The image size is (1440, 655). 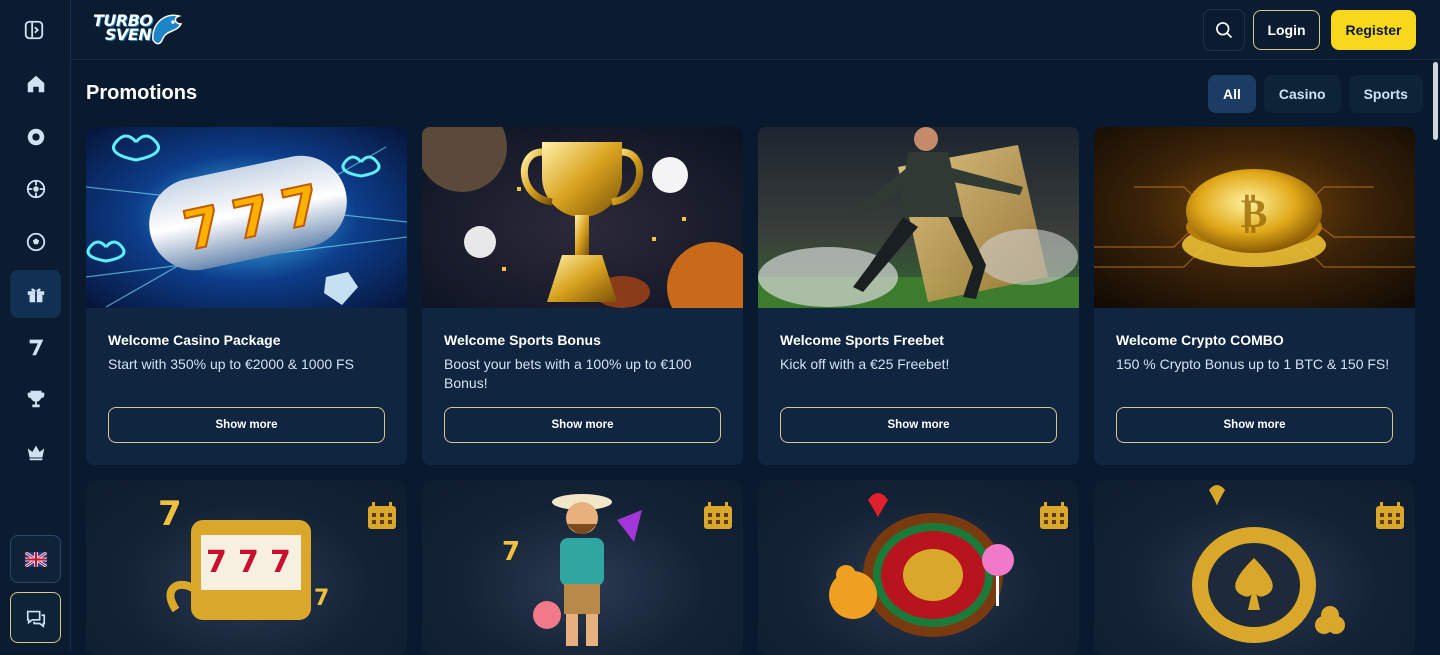 I want to click on promo-card-cowboy: 7, so click(x=582, y=567).